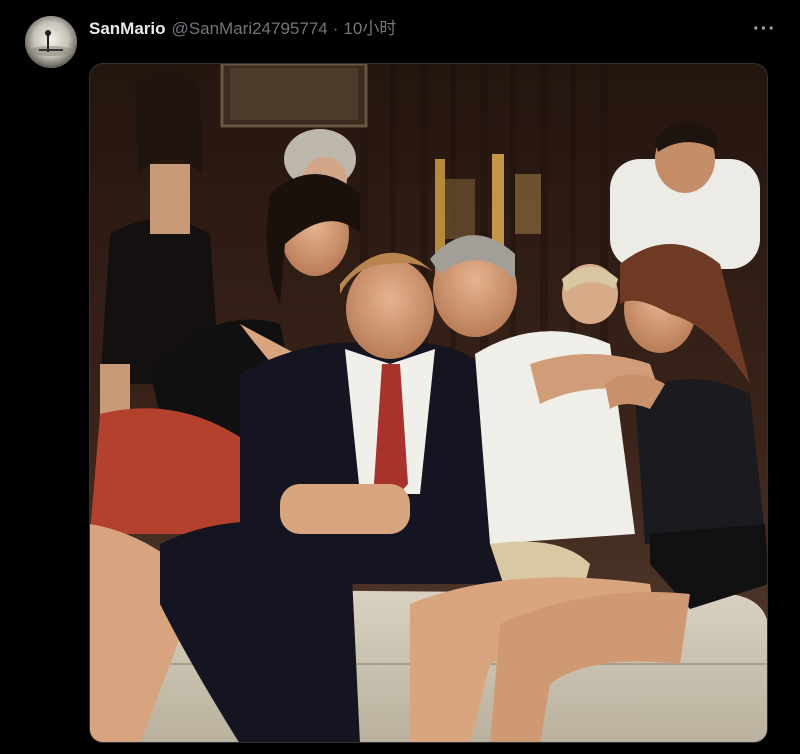 This screenshot has width=800, height=754. I want to click on avatar, so click(51, 42).